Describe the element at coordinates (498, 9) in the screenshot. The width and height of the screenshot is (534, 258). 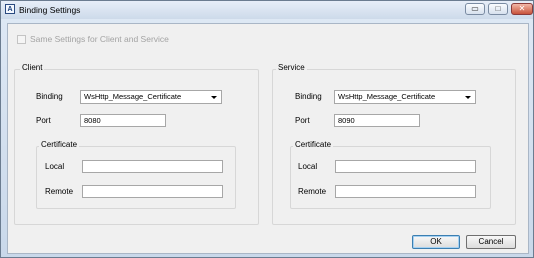
I see `maximize-button: □` at that location.